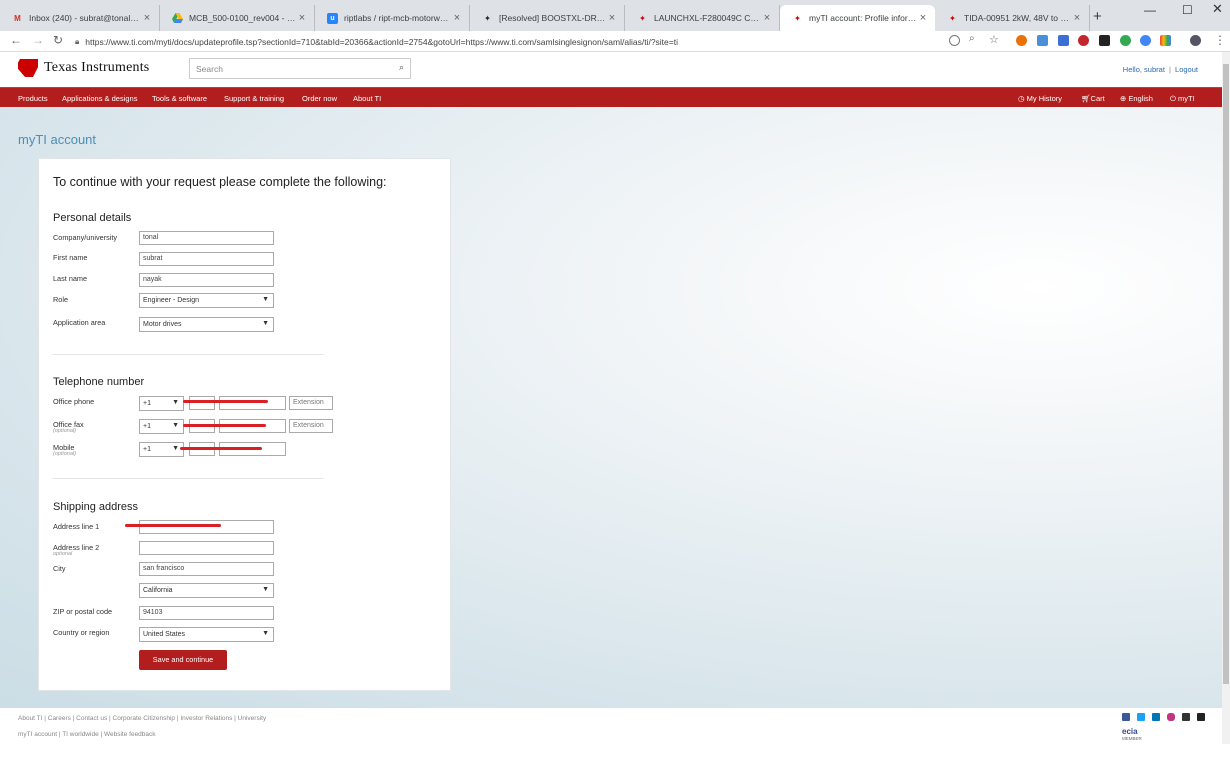 The image size is (1230, 757). I want to click on tab-ti-launchxl: ✦ LAUNCHXL-F280049C C2000 Pic ×, so click(702, 18).